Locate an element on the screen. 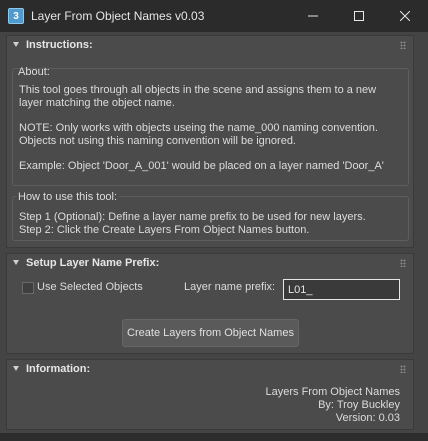  info-line1: Layers From Object Names is located at coordinates (332, 392).